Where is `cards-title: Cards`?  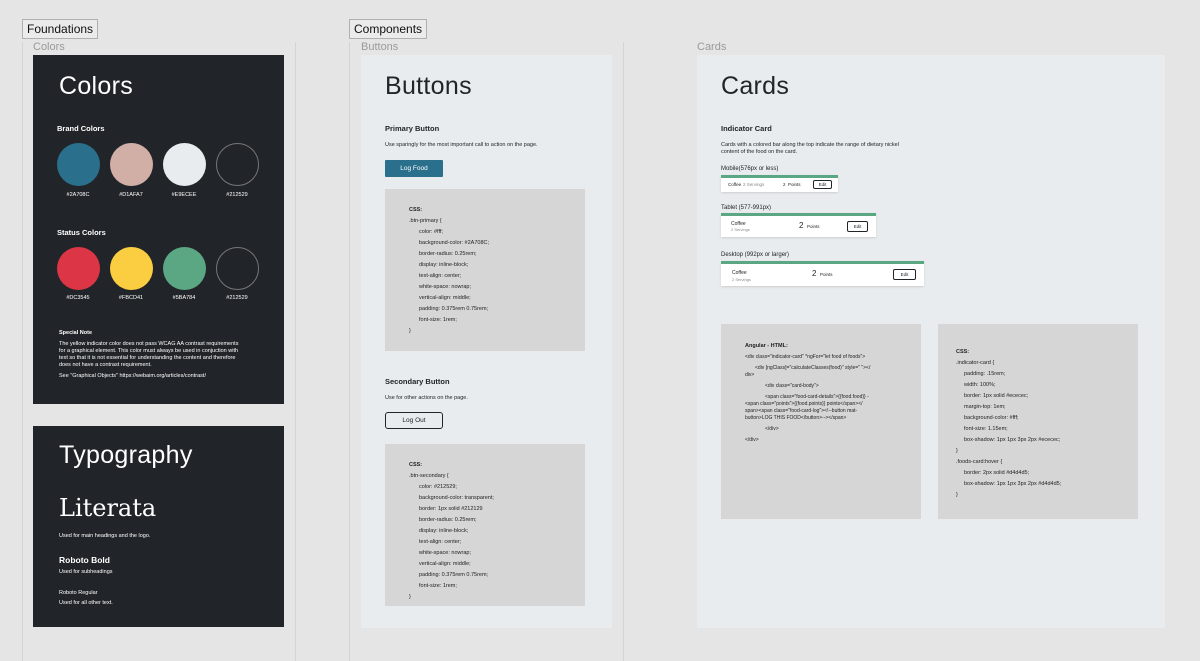 cards-title: Cards is located at coordinates (755, 86).